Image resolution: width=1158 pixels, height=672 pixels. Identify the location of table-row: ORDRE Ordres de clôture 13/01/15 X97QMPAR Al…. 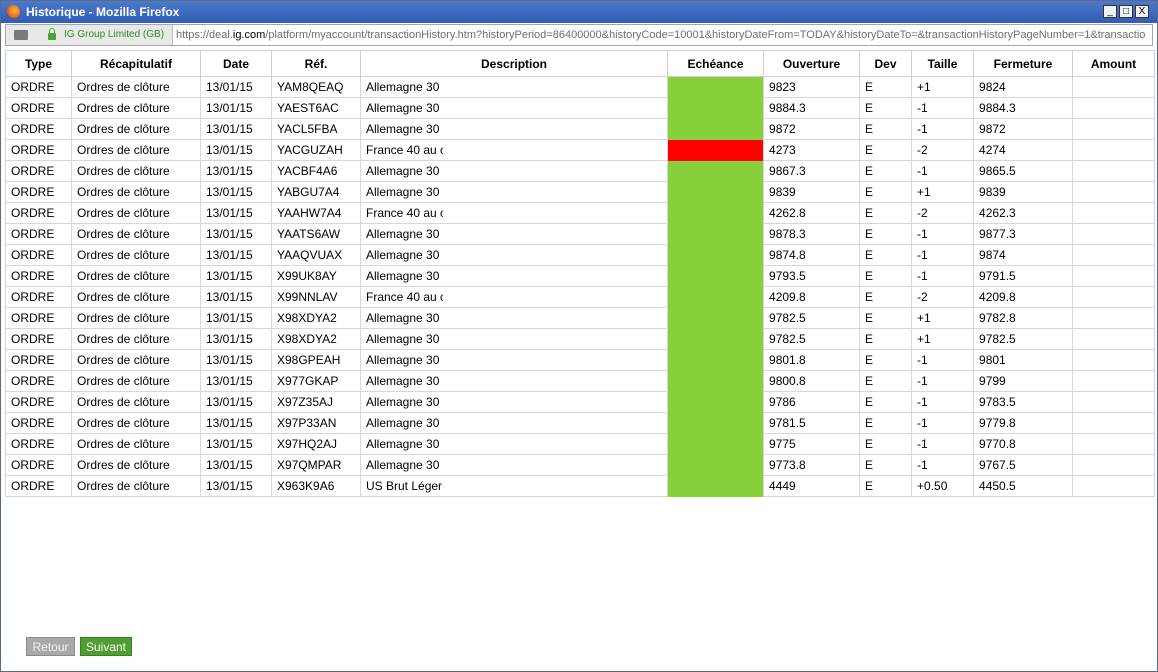
(580, 465).